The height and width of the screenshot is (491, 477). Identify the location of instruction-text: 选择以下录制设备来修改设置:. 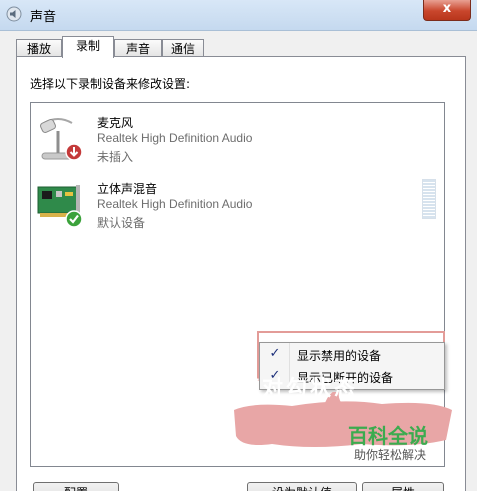
(110, 84).